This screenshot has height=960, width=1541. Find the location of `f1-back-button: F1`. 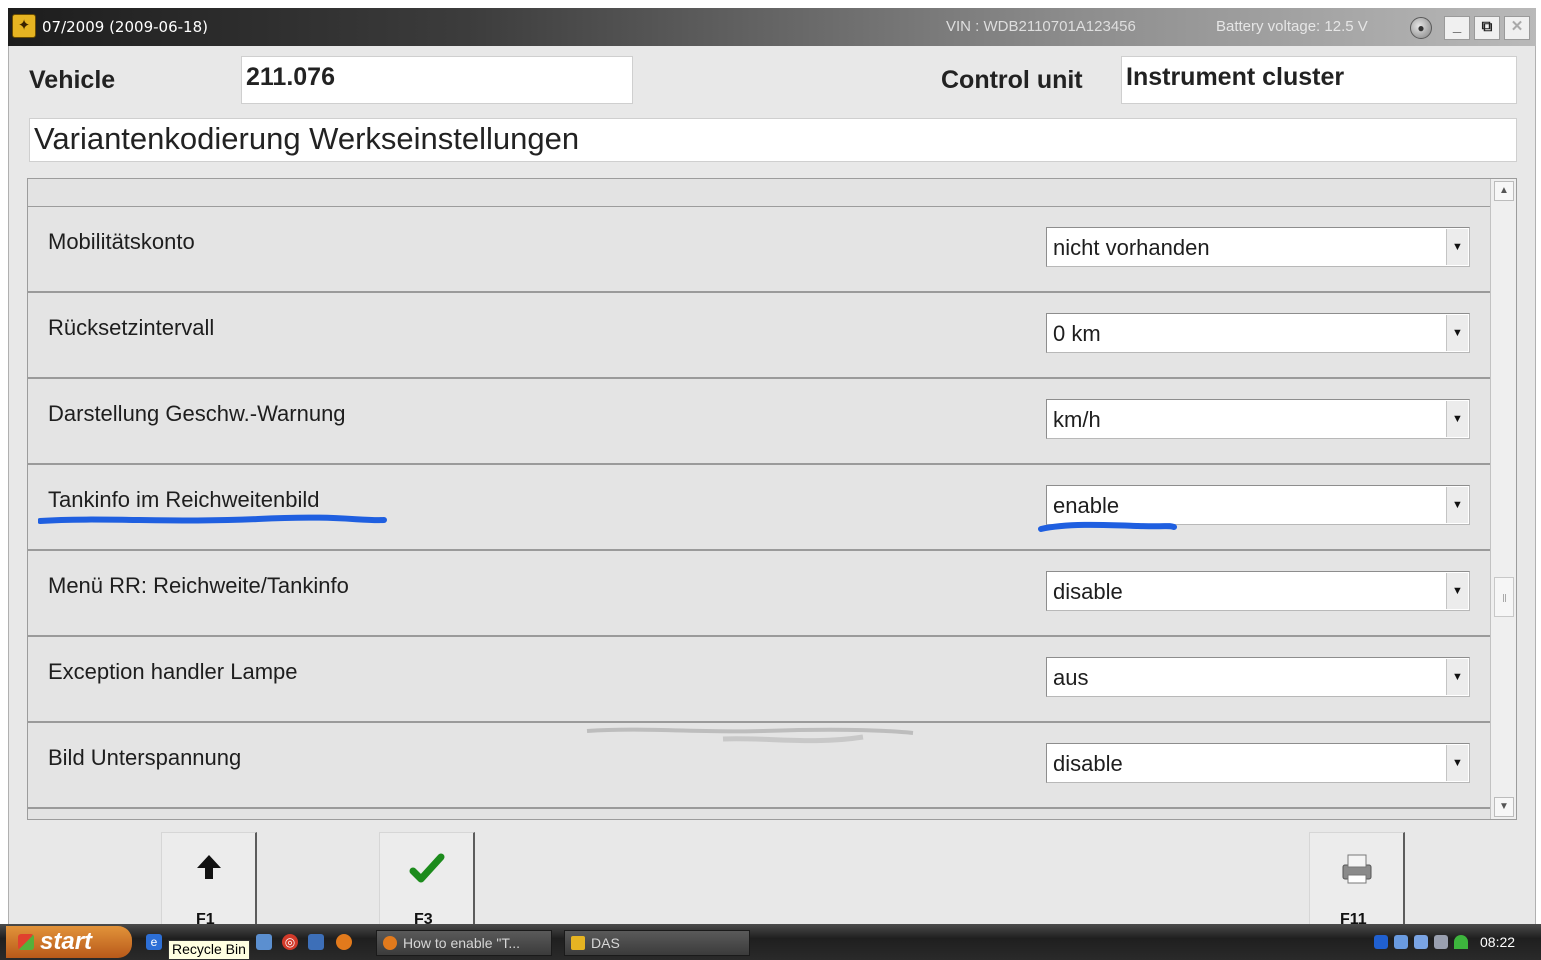

f1-back-button: F1 is located at coordinates (209, 880).